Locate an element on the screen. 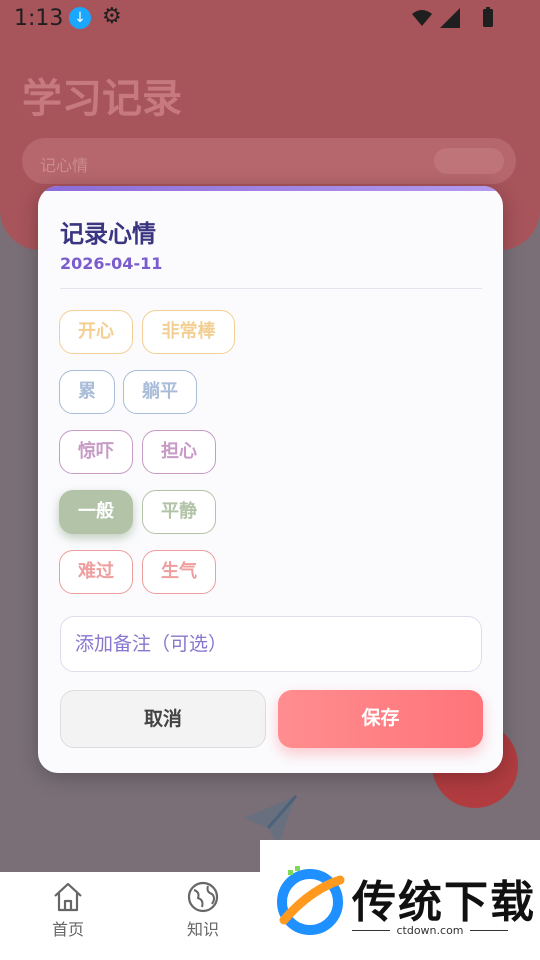 The height and width of the screenshot is (960, 540). nav-item-home: 首页 is located at coordinates (68, 910).